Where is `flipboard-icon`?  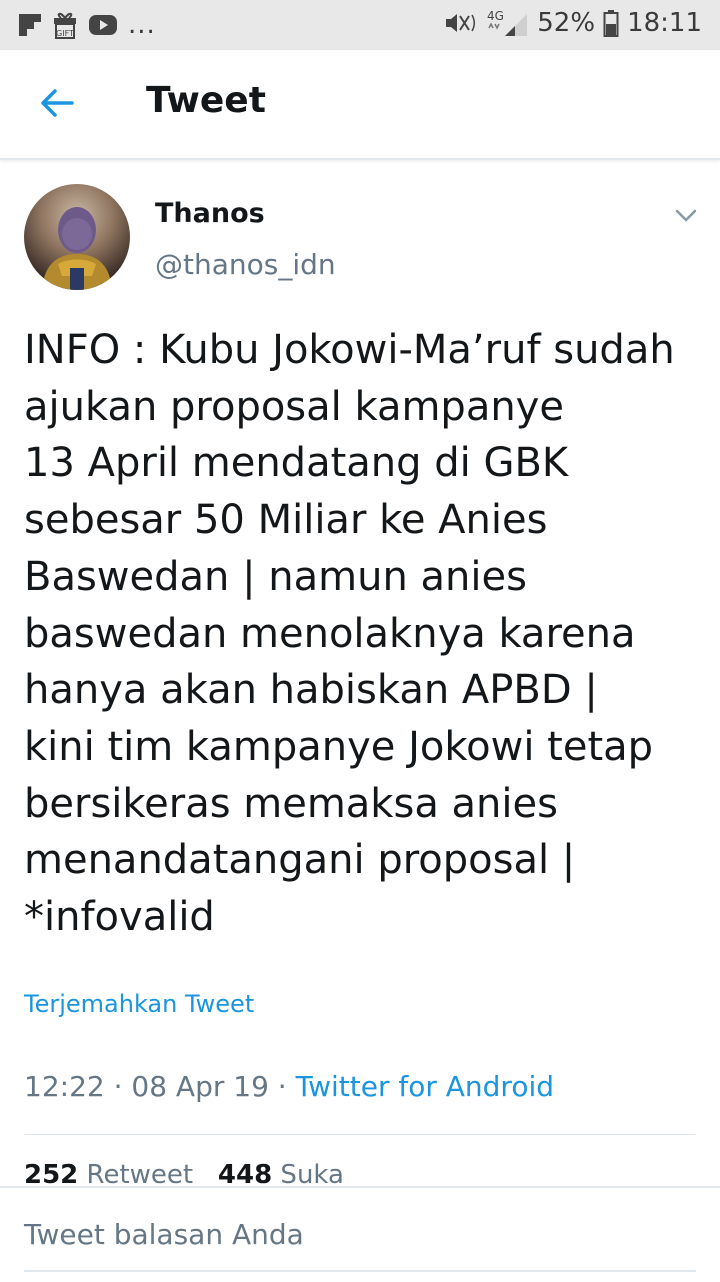 flipboard-icon is located at coordinates (30, 25).